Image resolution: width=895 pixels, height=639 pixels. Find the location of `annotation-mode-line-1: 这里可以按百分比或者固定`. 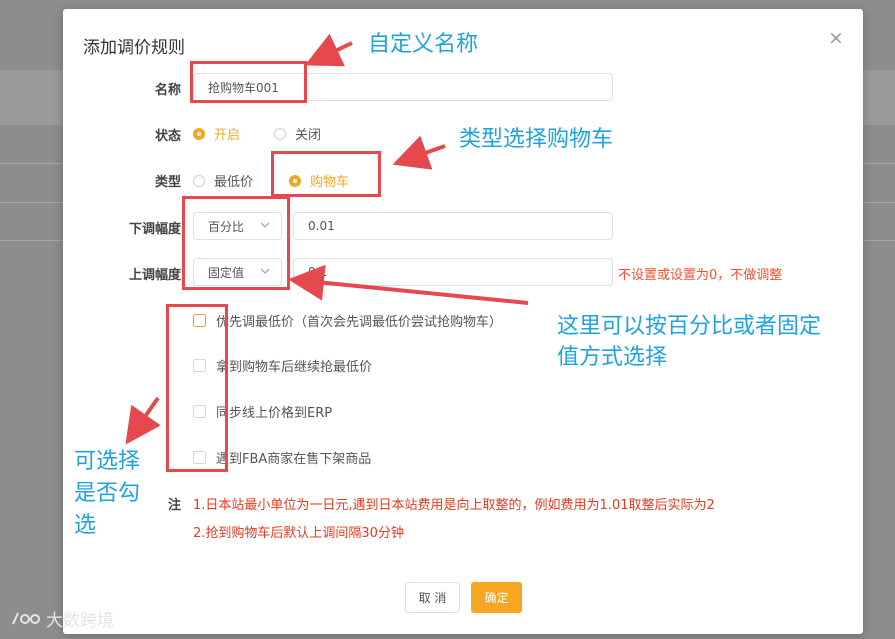

annotation-mode-line-1: 这里可以按百分比或者固定 is located at coordinates (689, 326).